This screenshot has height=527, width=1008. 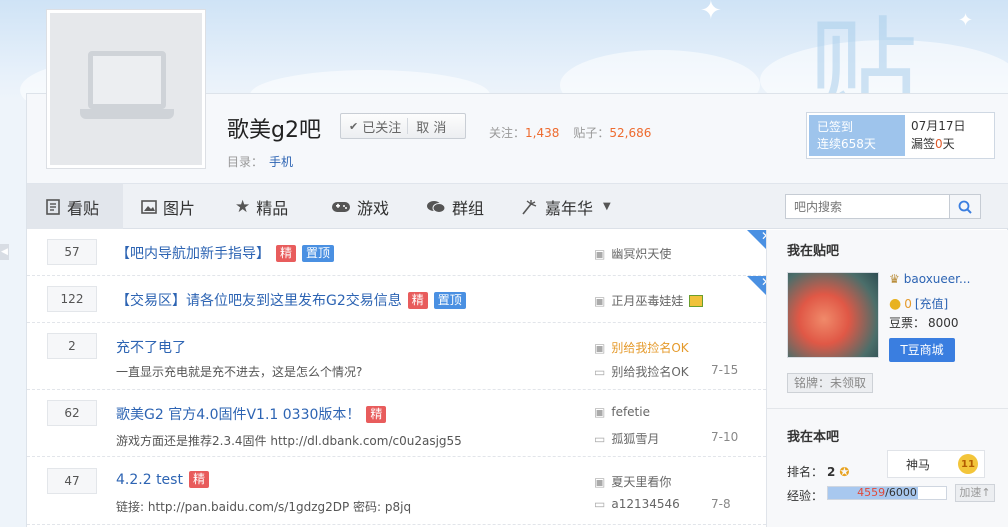 What do you see at coordinates (72, 299) in the screenshot?
I see `reply-count: 122` at bounding box center [72, 299].